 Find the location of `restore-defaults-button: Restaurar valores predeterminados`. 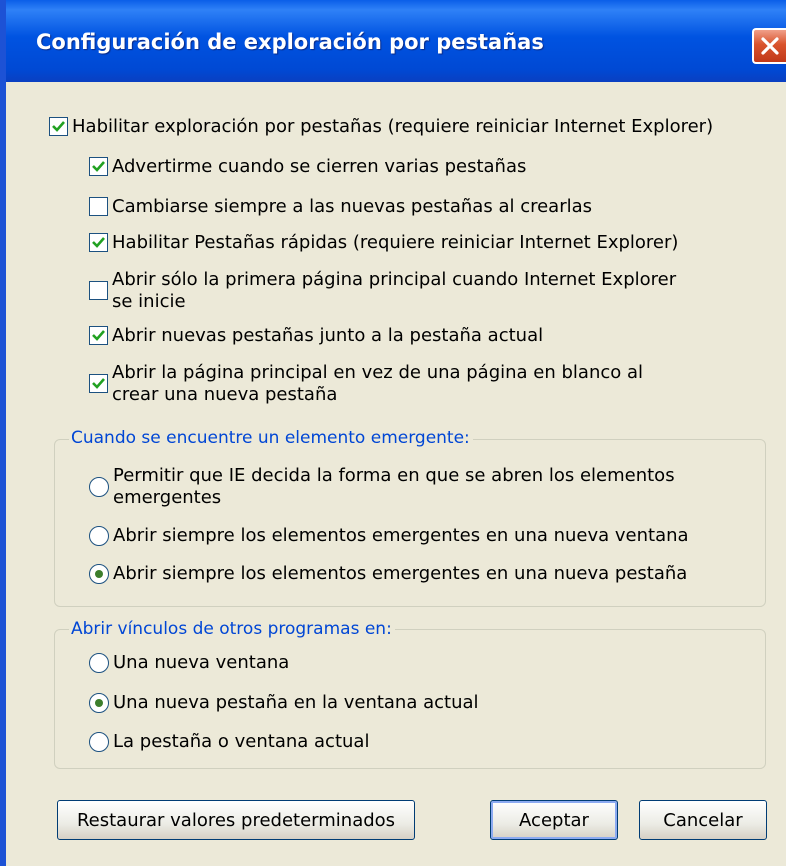

restore-defaults-button: Restaurar valores predeterminados is located at coordinates (236, 820).